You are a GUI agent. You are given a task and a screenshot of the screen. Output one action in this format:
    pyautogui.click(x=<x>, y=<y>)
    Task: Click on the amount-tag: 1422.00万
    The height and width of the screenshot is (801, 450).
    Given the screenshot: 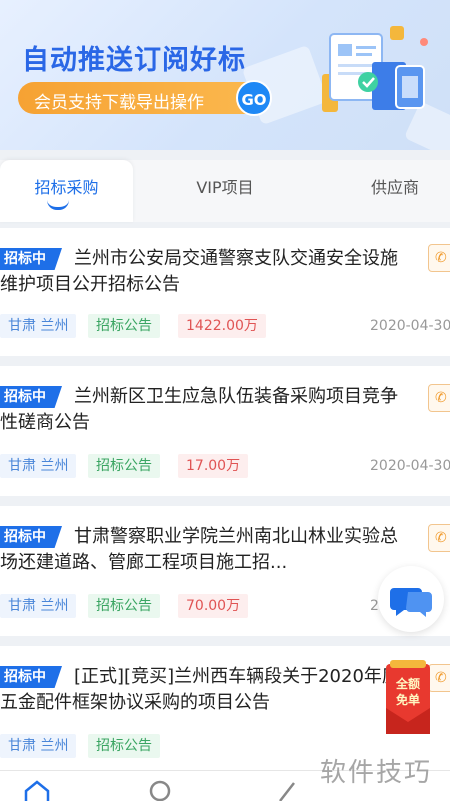 What is the action you would take?
    pyautogui.click(x=222, y=326)
    